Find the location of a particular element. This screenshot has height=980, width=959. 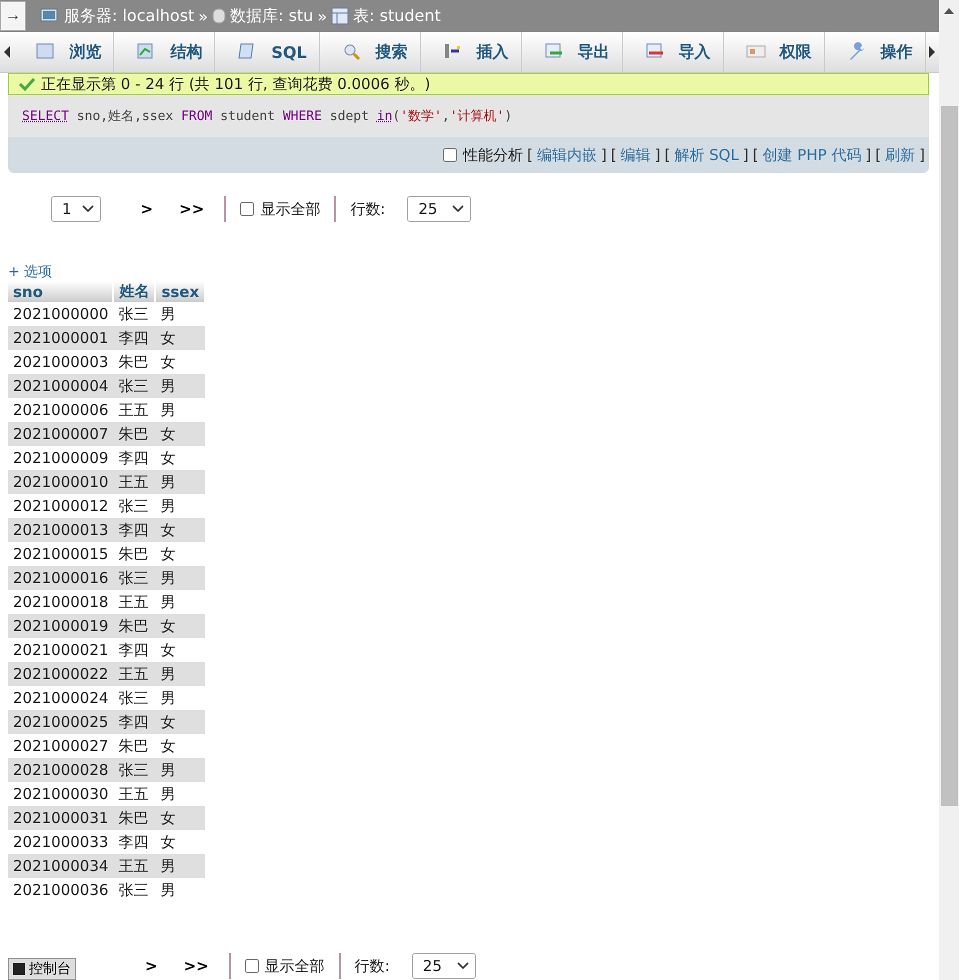

menu-tab: 浏览 is located at coordinates (63, 52).